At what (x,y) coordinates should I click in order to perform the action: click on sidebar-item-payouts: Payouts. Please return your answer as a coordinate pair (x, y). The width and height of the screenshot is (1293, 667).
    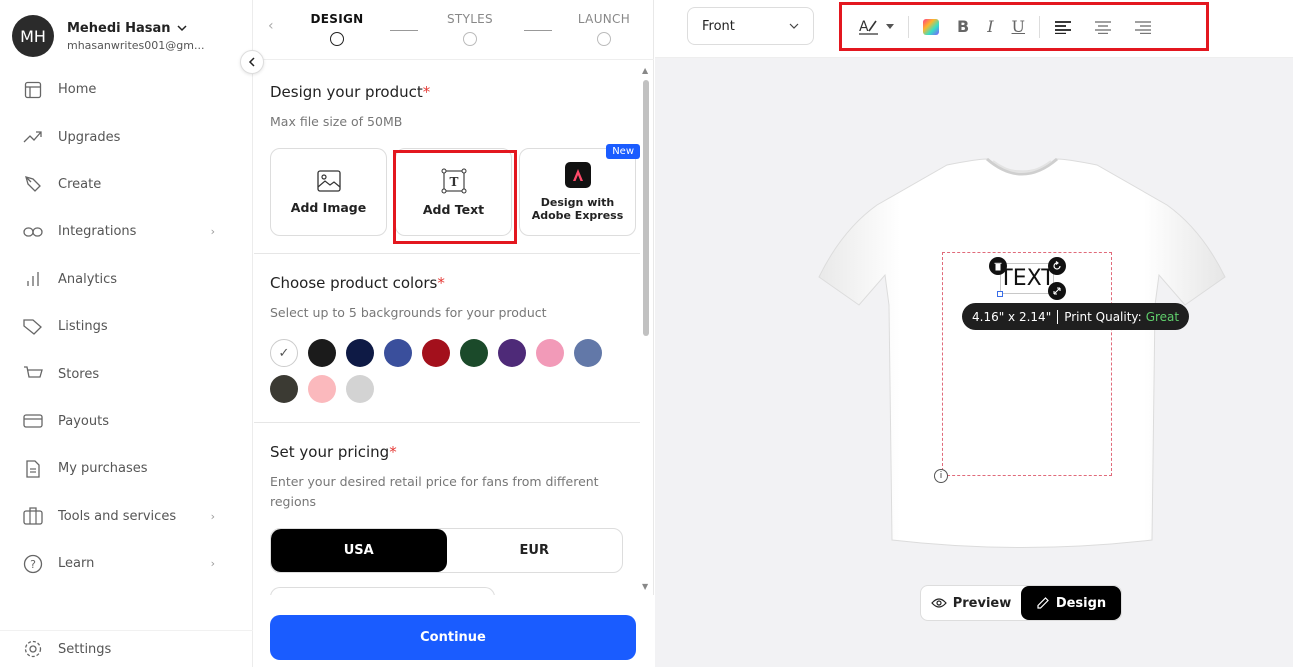
    Looking at the image, I should click on (126, 421).